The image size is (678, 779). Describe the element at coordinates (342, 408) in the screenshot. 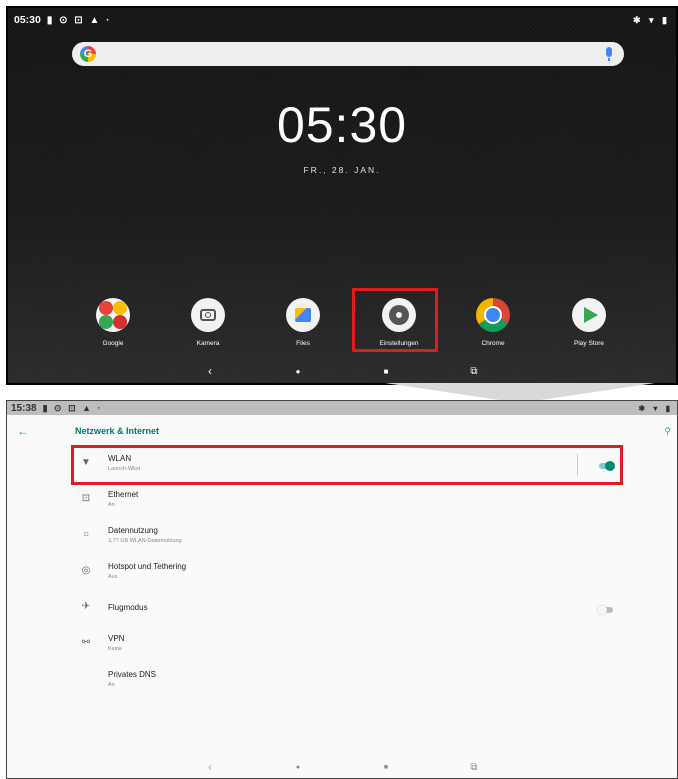

I see `status-bar: 15:38 ▮ ⊙ ⊡ ▲ · ✱ ▾ ▮` at that location.